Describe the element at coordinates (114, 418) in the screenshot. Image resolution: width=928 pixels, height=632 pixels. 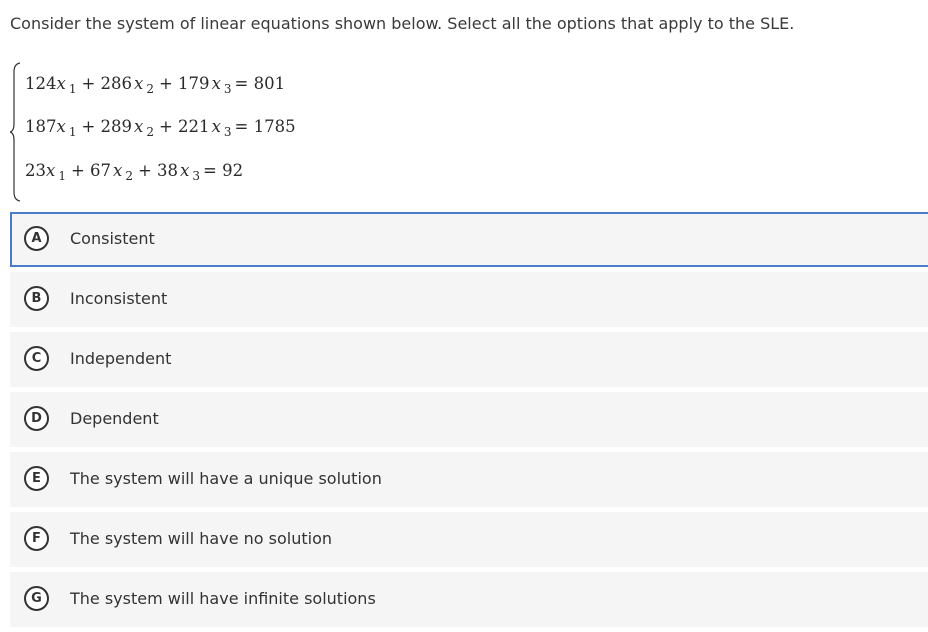
I see `option-label: Dependent` at that location.